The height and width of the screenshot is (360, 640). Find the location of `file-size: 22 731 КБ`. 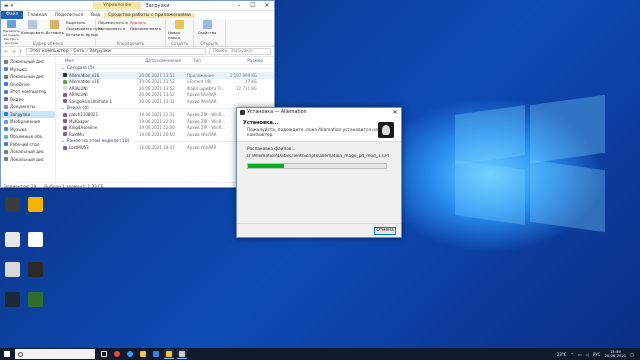

file-size: 22 731 КБ is located at coordinates (246, 88).